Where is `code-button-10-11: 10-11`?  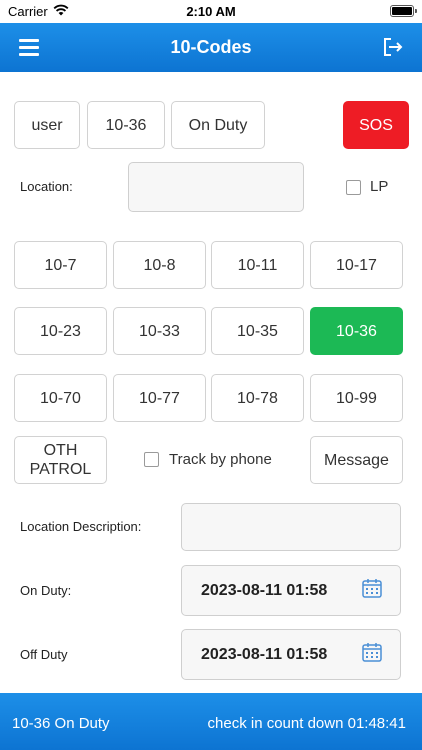 code-button-10-11: 10-11 is located at coordinates (257, 265).